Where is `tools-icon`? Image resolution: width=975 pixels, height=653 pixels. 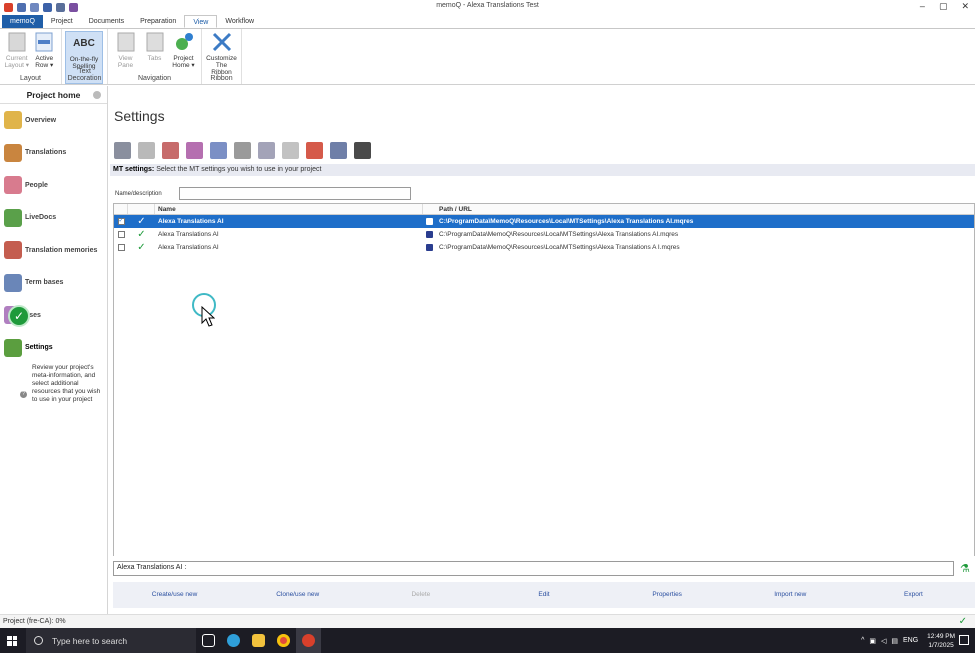 tools-icon is located at coordinates (222, 42).